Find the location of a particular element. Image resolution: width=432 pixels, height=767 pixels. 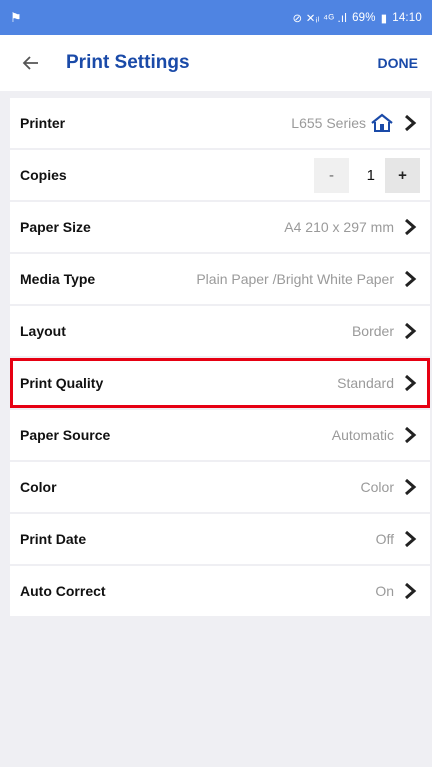

setting-value: Color is located at coordinates (377, 487).